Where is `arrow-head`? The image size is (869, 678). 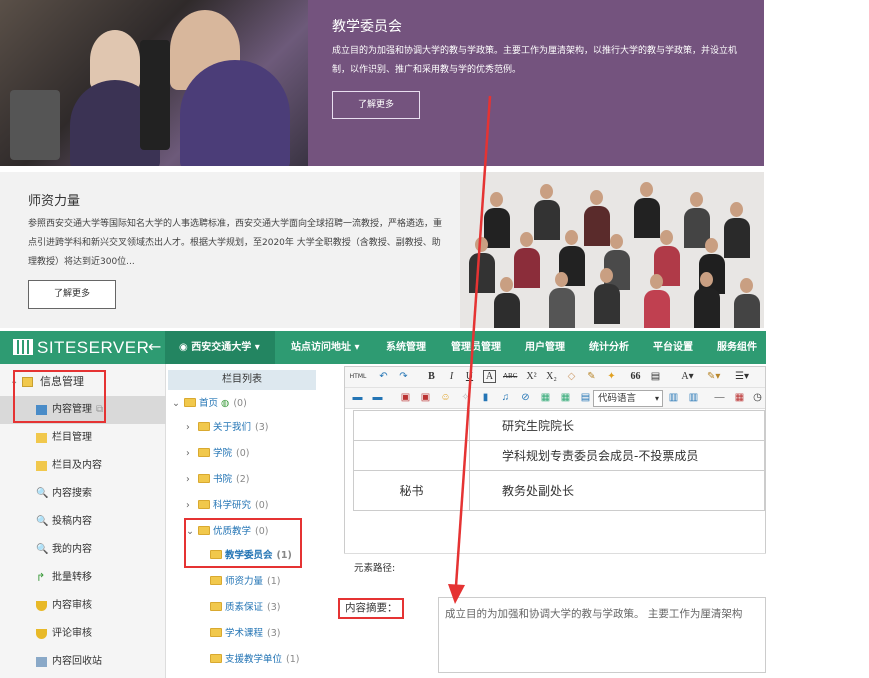 arrow-head is located at coordinates (456, 594).